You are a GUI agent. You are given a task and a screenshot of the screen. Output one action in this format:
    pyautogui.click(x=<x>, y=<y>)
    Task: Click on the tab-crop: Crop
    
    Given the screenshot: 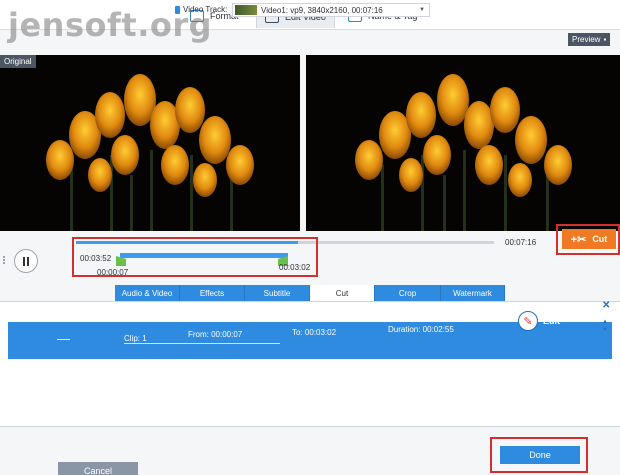 What is the action you would take?
    pyautogui.click(x=408, y=293)
    